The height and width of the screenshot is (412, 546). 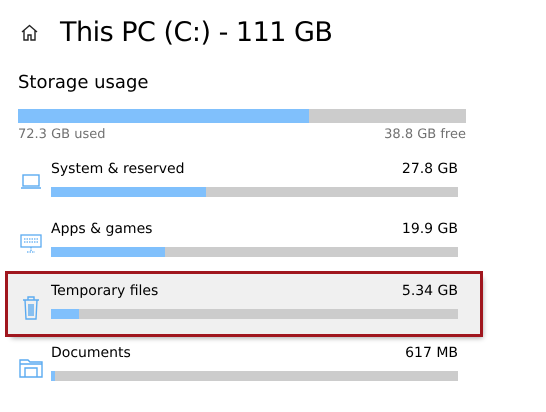 I want to click on category-size: 27.8 GB, so click(x=430, y=170).